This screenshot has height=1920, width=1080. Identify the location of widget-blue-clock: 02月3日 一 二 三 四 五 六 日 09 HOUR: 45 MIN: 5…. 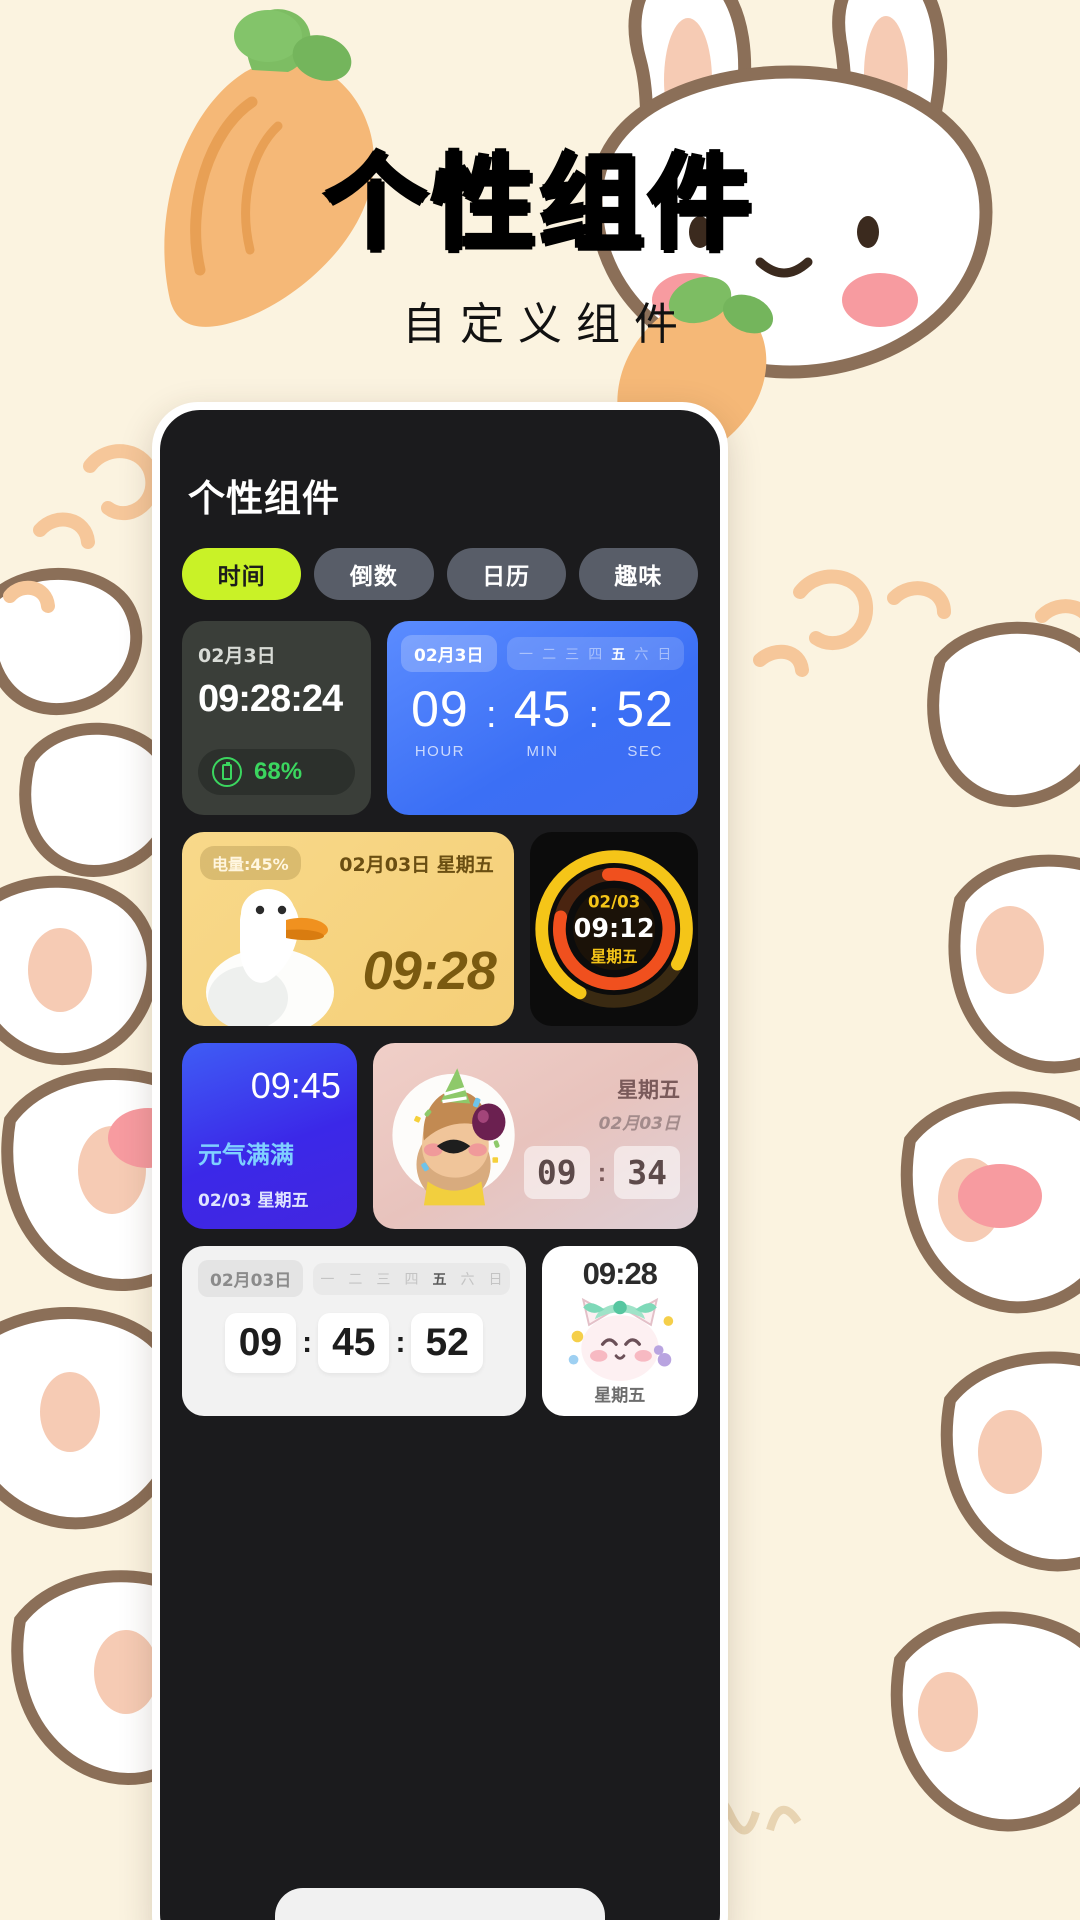
(542, 718).